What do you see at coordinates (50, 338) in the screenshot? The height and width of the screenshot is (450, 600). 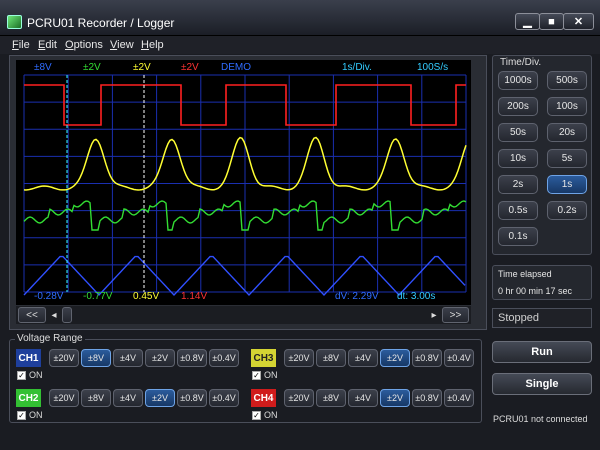 I see `voltage-range-title: Voltage Range` at bounding box center [50, 338].